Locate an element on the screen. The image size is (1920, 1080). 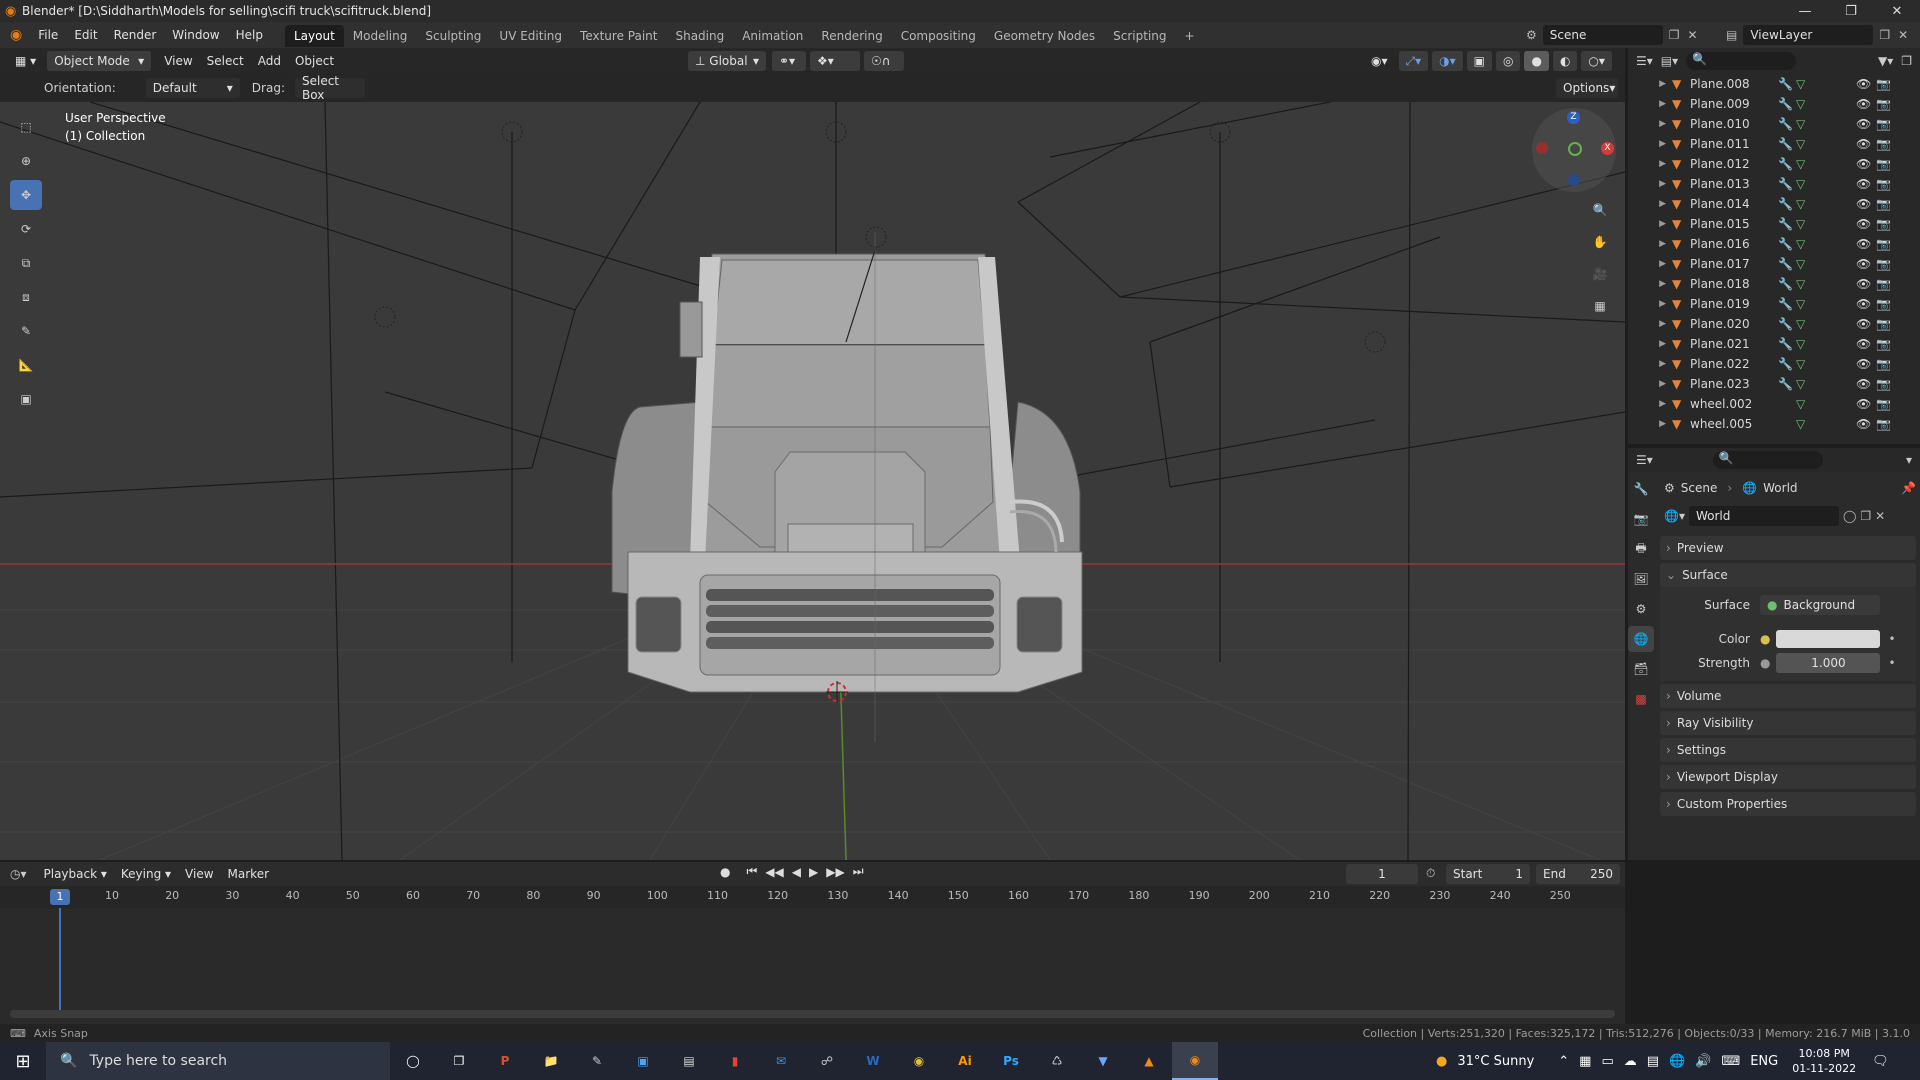
world-tab-icon: 🌐 is located at coordinates (1641, 639).